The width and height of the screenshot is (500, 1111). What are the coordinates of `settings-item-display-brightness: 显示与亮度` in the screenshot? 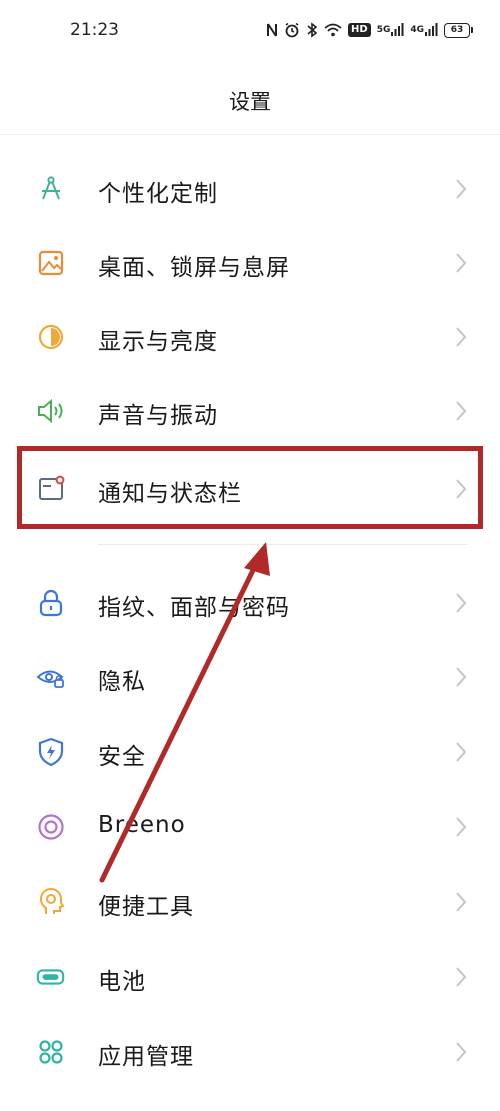 It's located at (250, 337).